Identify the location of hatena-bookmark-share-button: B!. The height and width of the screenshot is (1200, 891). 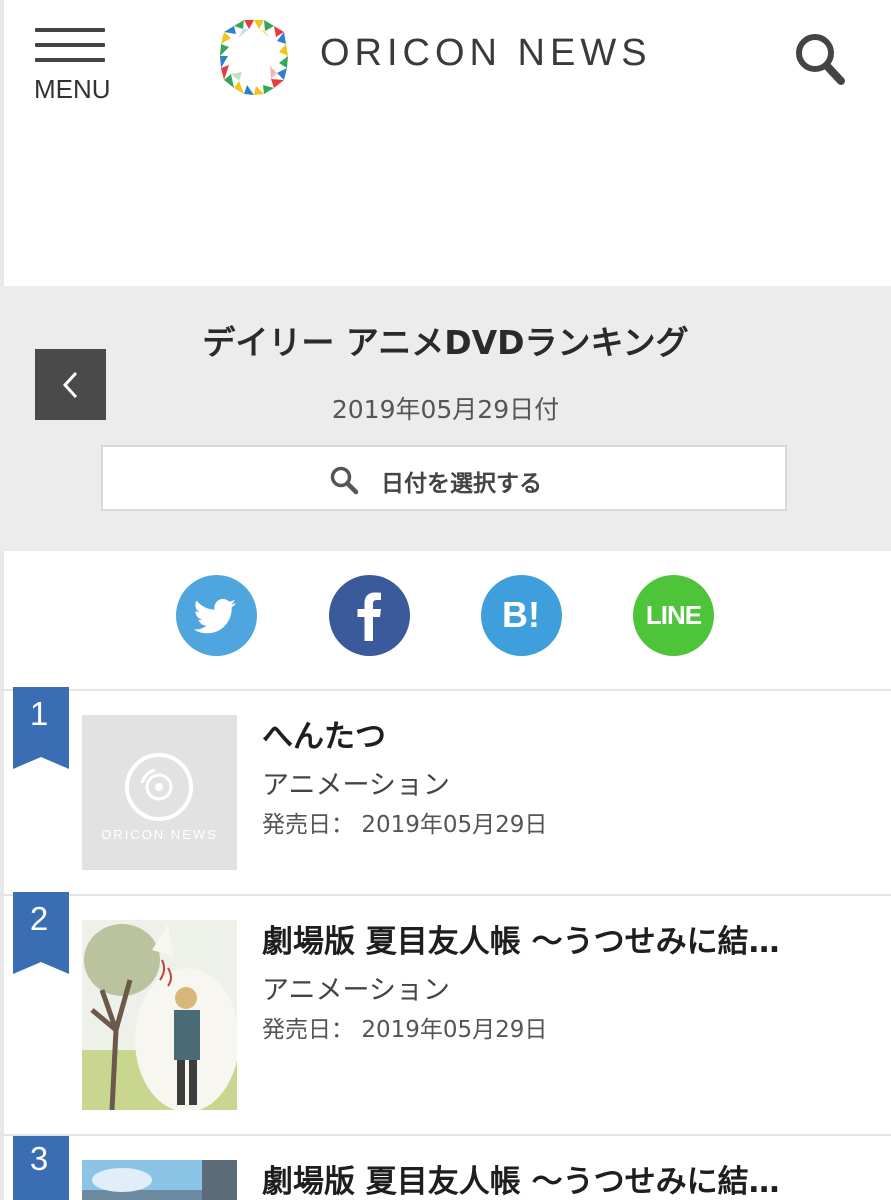
(521, 615).